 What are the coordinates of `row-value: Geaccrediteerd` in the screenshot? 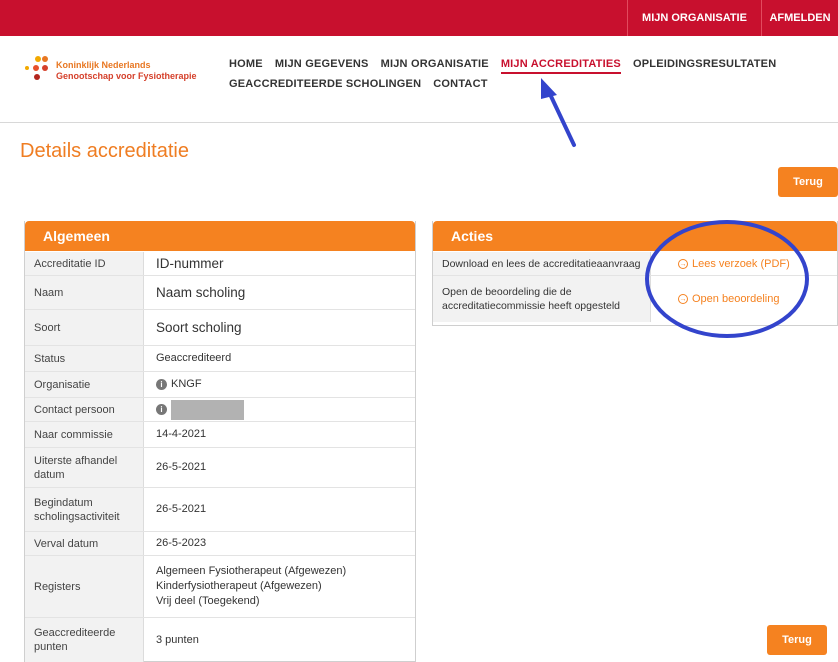 It's located at (194, 358).